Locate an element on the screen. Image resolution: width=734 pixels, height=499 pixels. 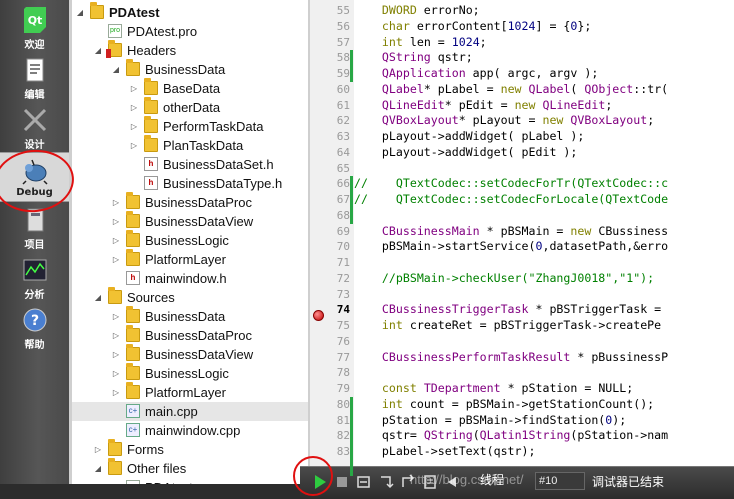
tree-item: ◢ Other files is located at coordinates (190, 468).